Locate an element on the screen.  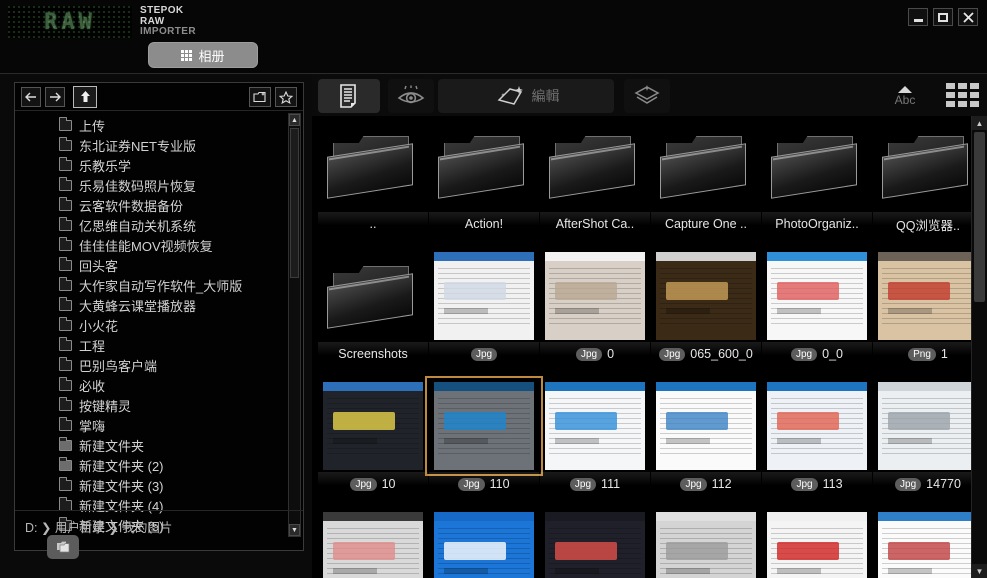
scroll-up-arrow: ▲ is located at coordinates (294, 120).